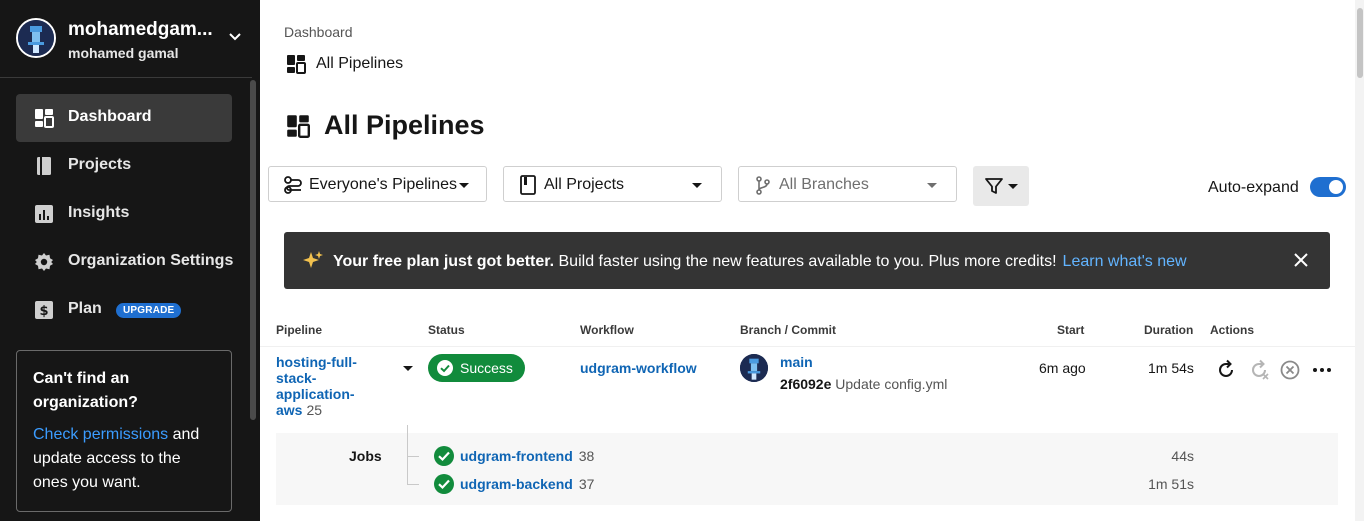  Describe the element at coordinates (299, 330) in the screenshot. I see `column-header-pipeline: Pipeline` at that location.